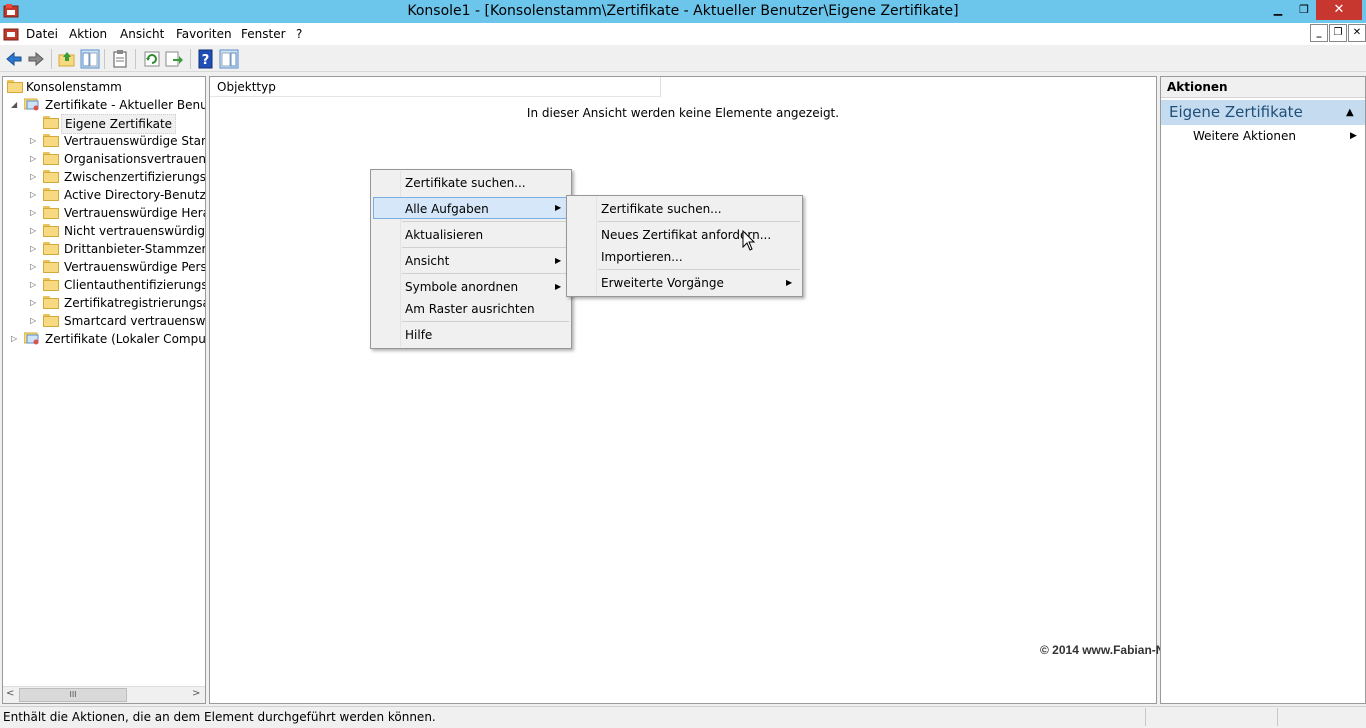  I want to click on scroll-left-arrow: <, so click(10, 694).